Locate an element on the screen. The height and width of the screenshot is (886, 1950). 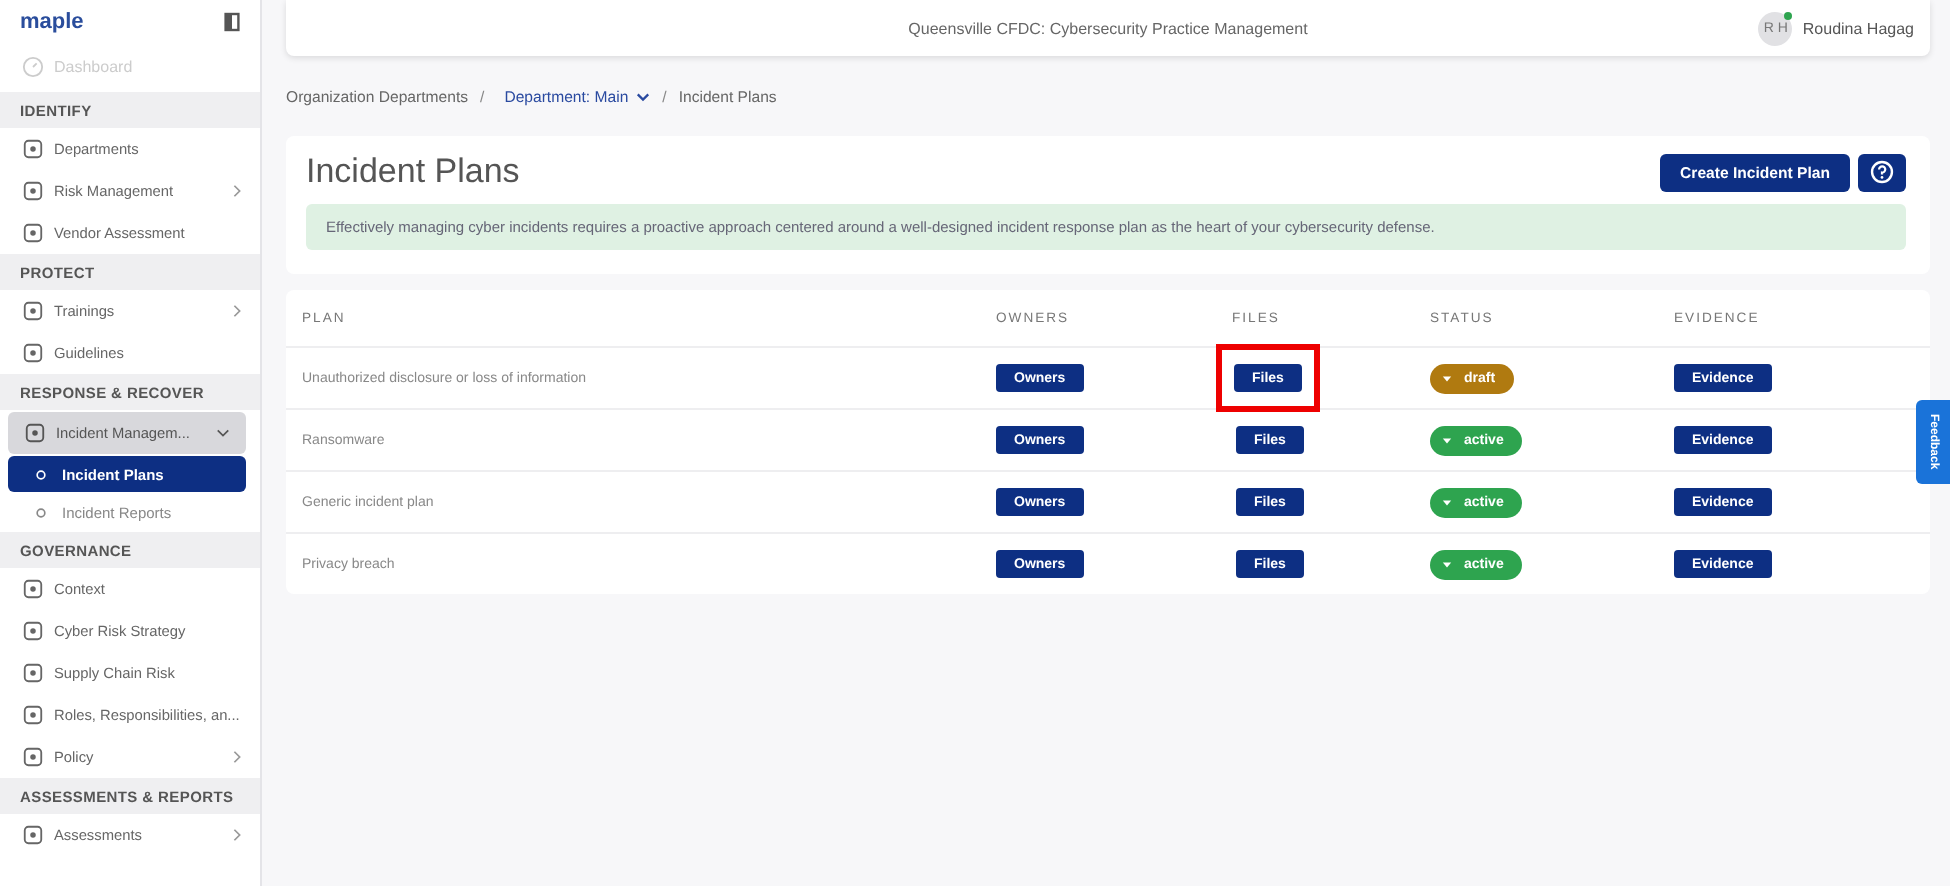
help-button is located at coordinates (1882, 172).